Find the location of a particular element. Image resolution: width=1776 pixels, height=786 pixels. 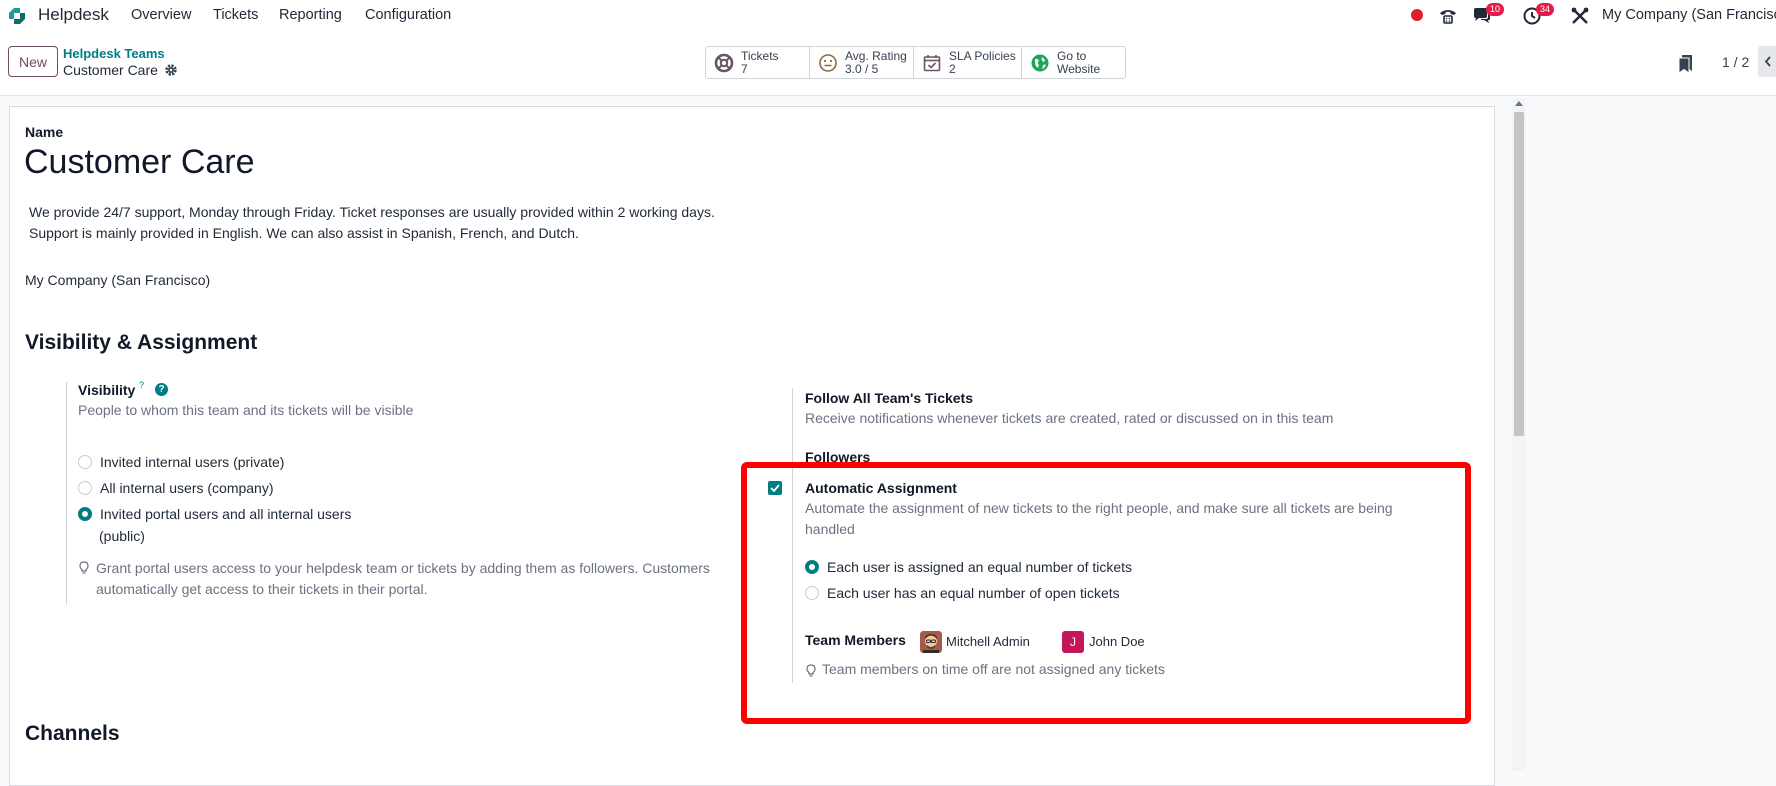

scroll-up-arrow is located at coordinates (1519, 103).